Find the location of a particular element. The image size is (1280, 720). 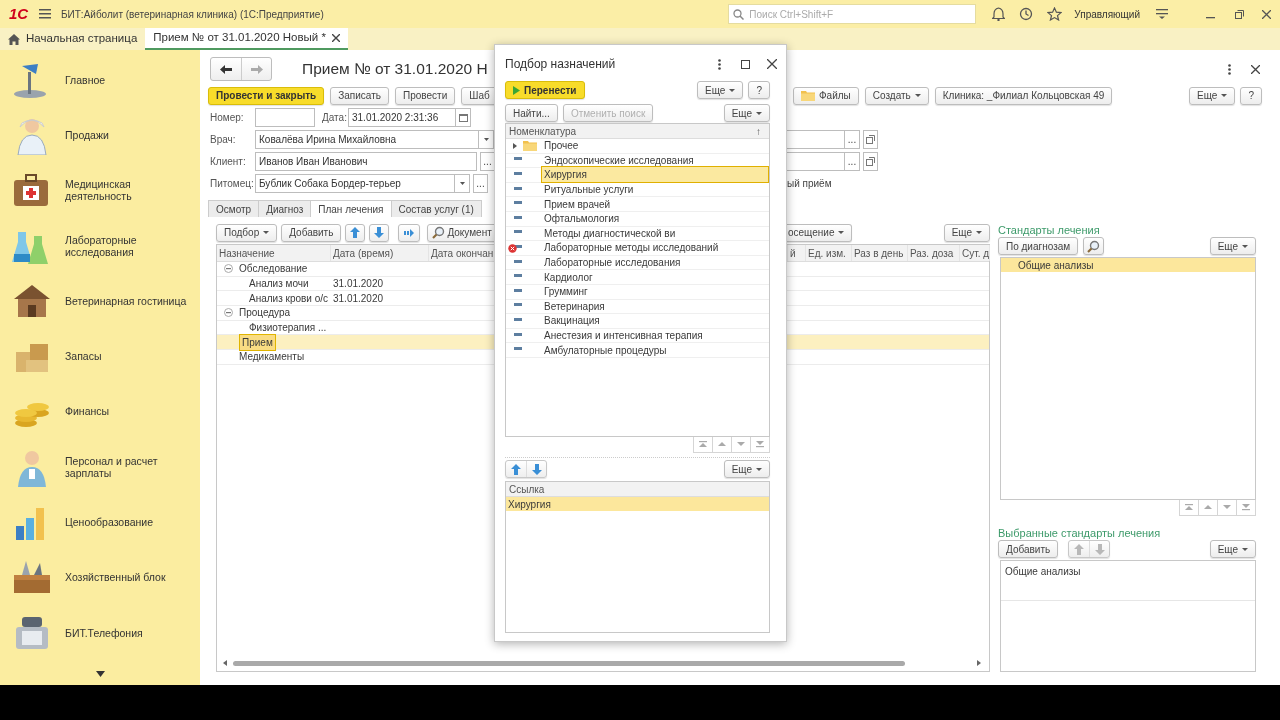

field-label: Клиент: is located at coordinates (228, 162).